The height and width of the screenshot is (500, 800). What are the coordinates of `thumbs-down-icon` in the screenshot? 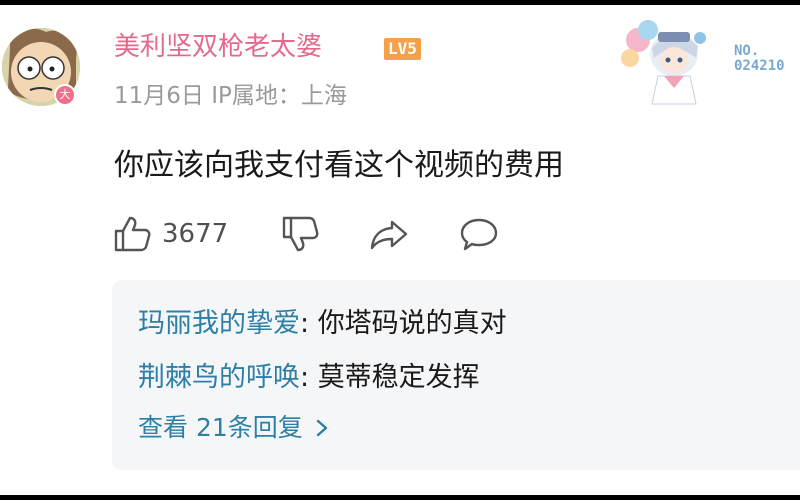 It's located at (300, 234).